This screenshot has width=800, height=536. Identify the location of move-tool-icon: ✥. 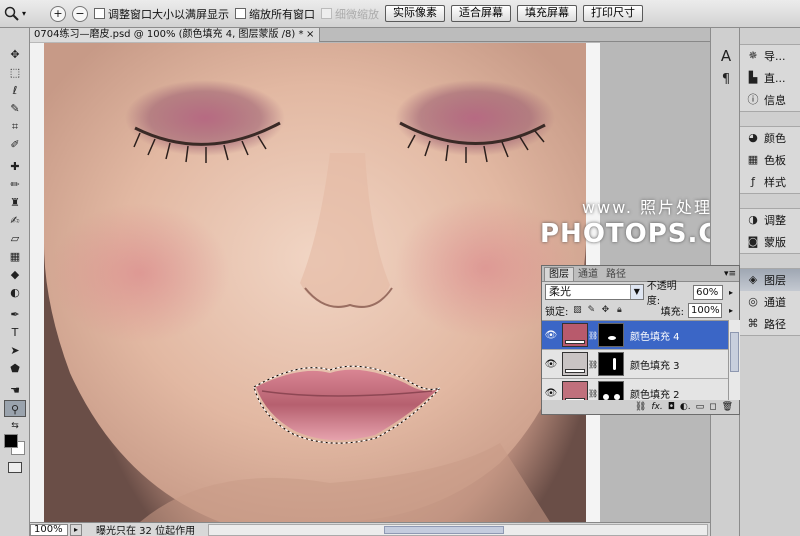
(15, 54).